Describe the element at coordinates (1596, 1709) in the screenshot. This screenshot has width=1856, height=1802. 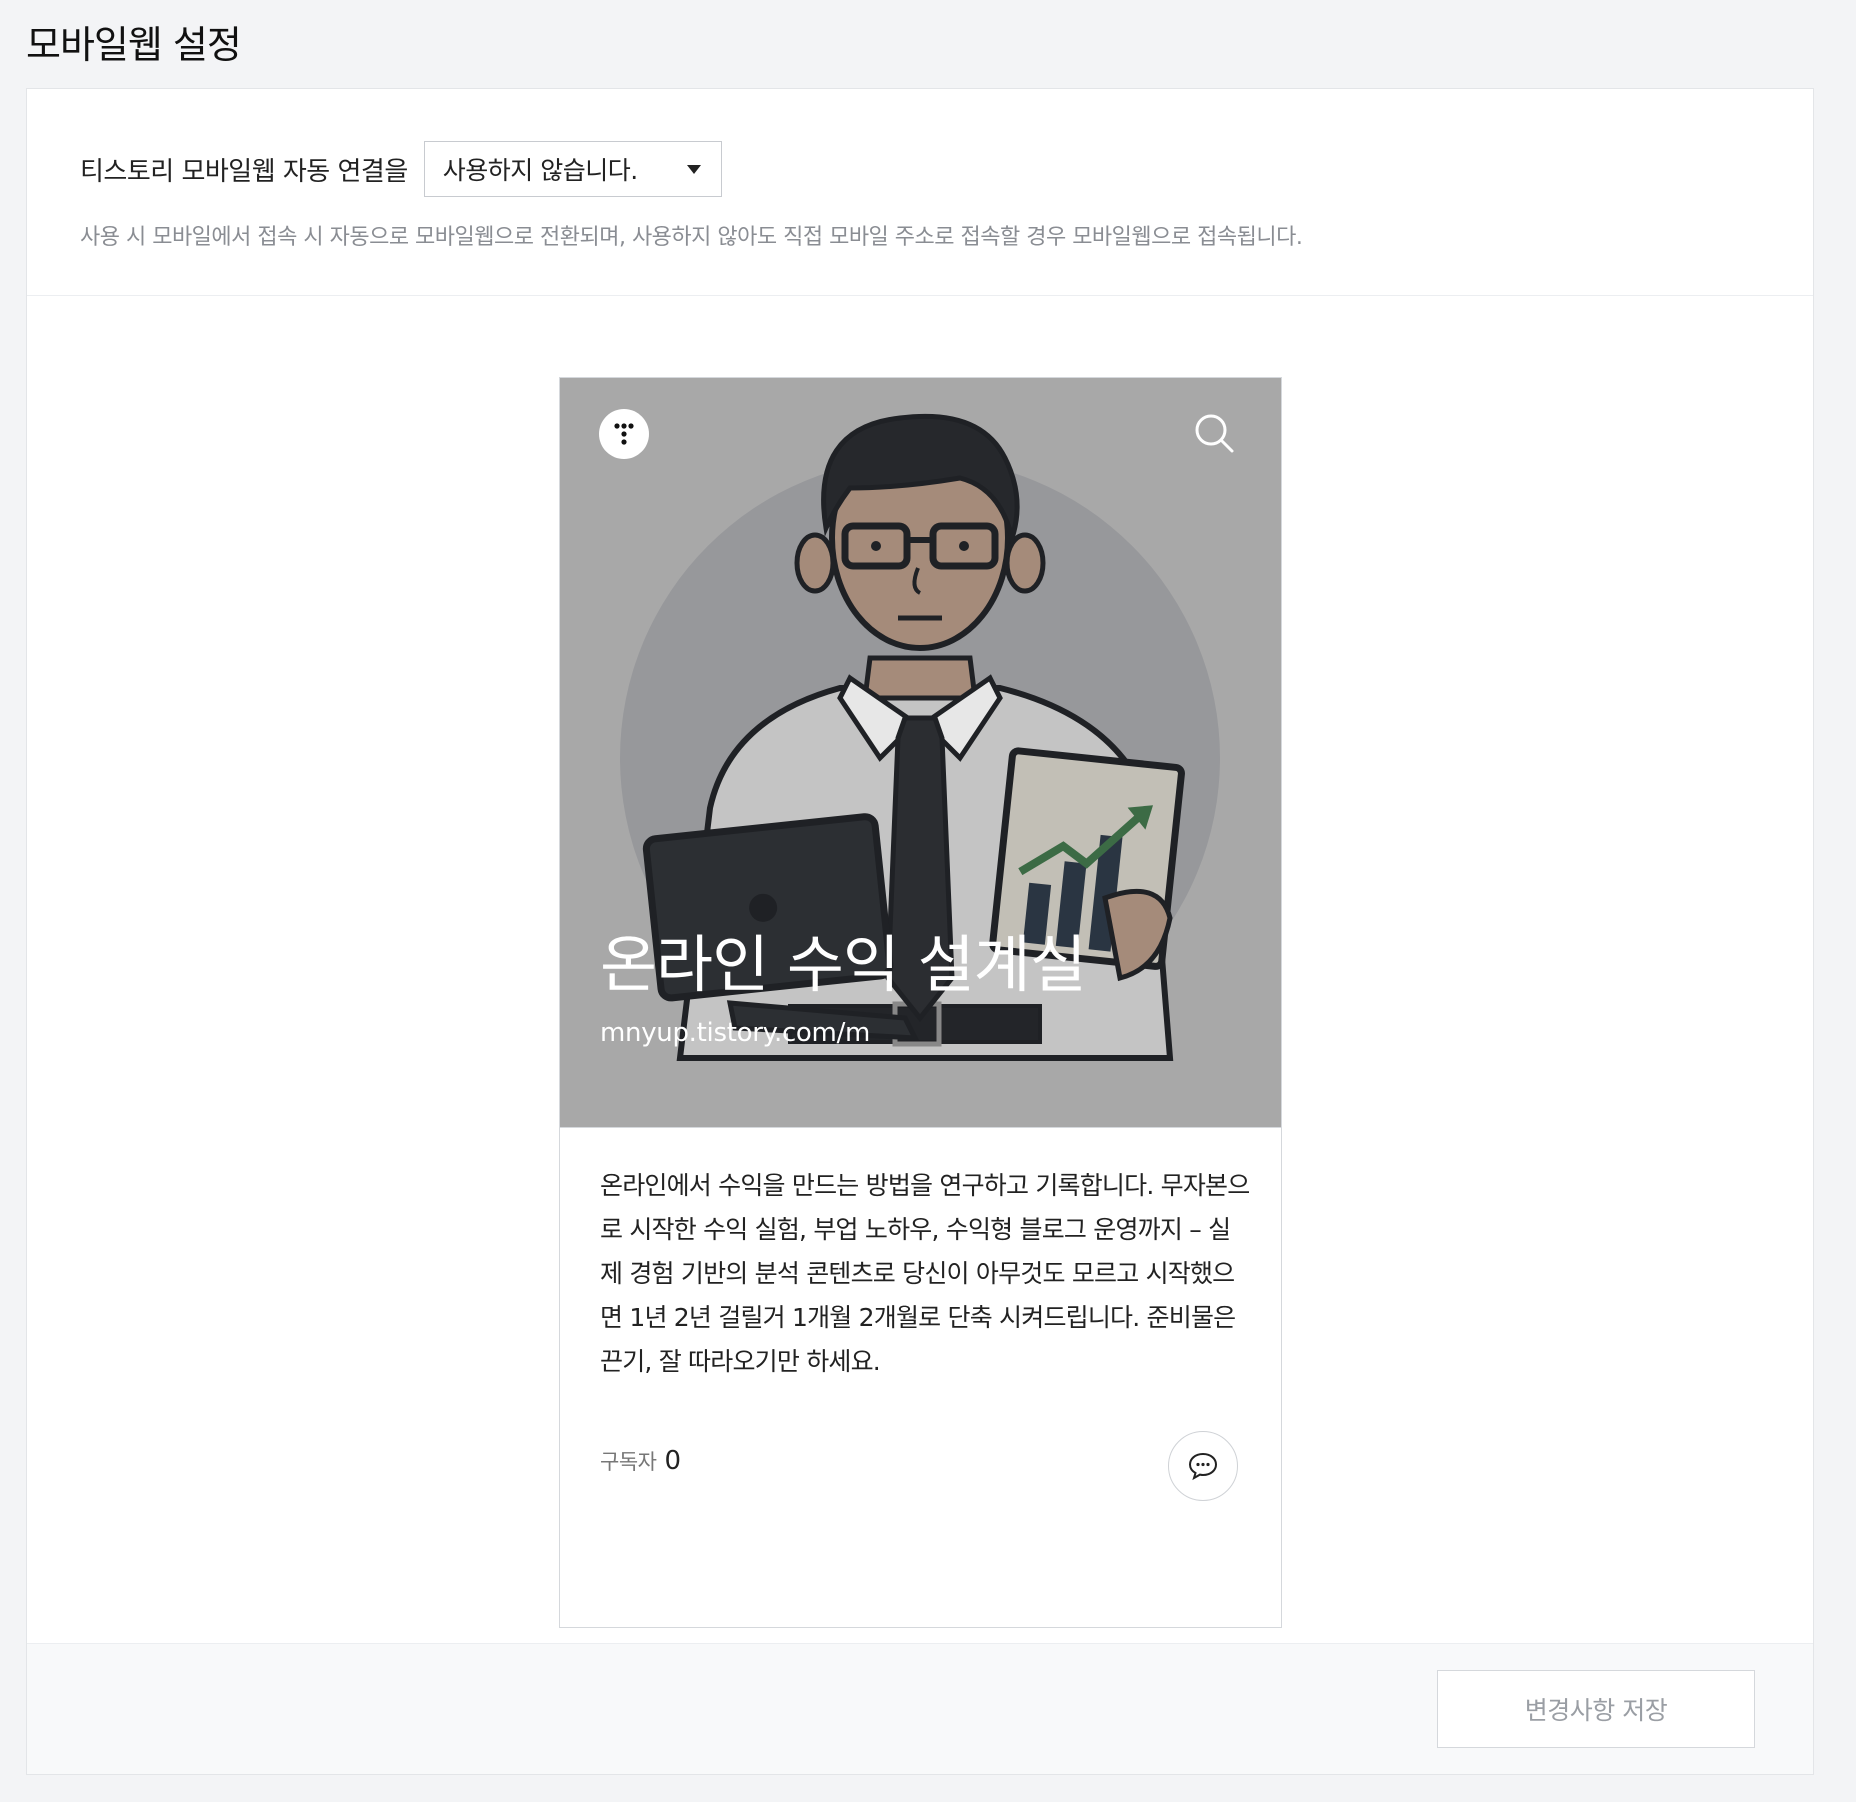
I see `save-changes-button: 변경사항 저장` at that location.